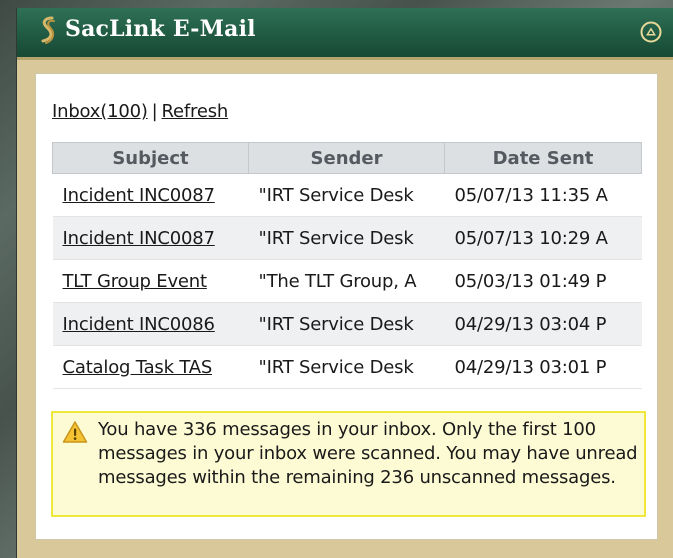  Describe the element at coordinates (543, 195) in the screenshot. I see `message-date: 05/07/13 11:35 A` at that location.